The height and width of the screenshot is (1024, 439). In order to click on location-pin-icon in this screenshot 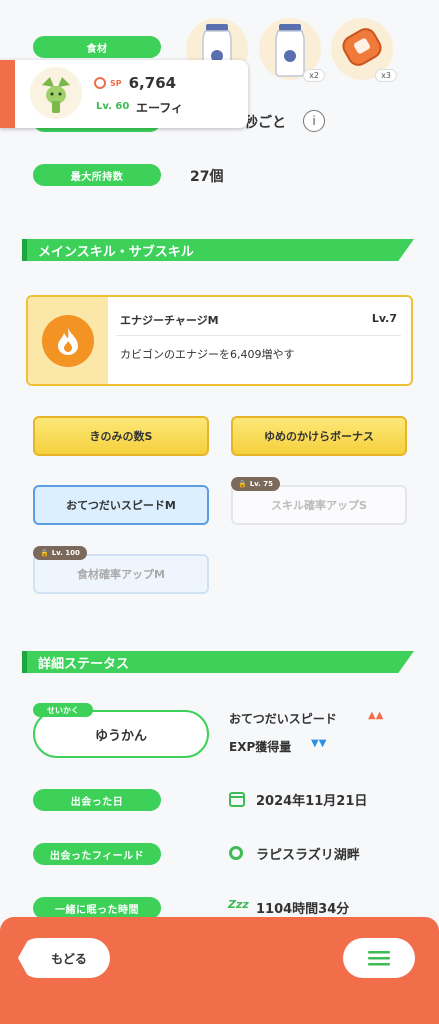, I will do `click(236, 853)`.